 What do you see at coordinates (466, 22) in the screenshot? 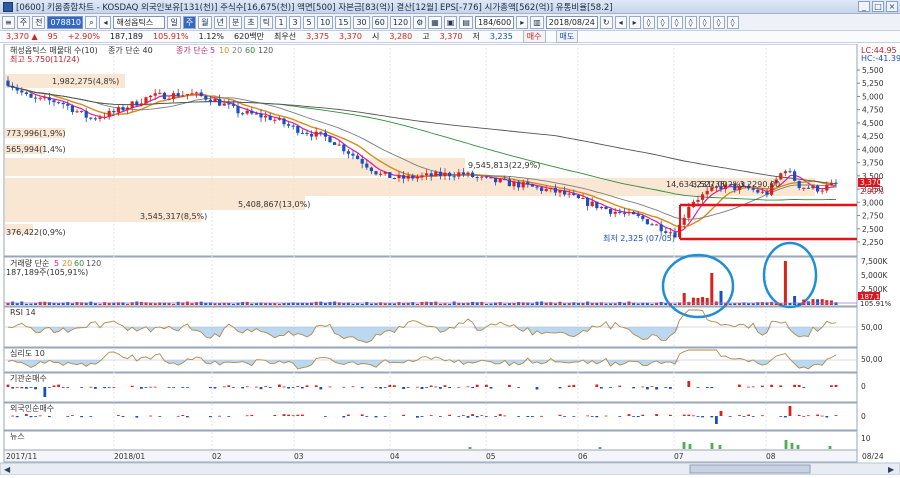
I see `ruler-icon: ▤` at bounding box center [466, 22].